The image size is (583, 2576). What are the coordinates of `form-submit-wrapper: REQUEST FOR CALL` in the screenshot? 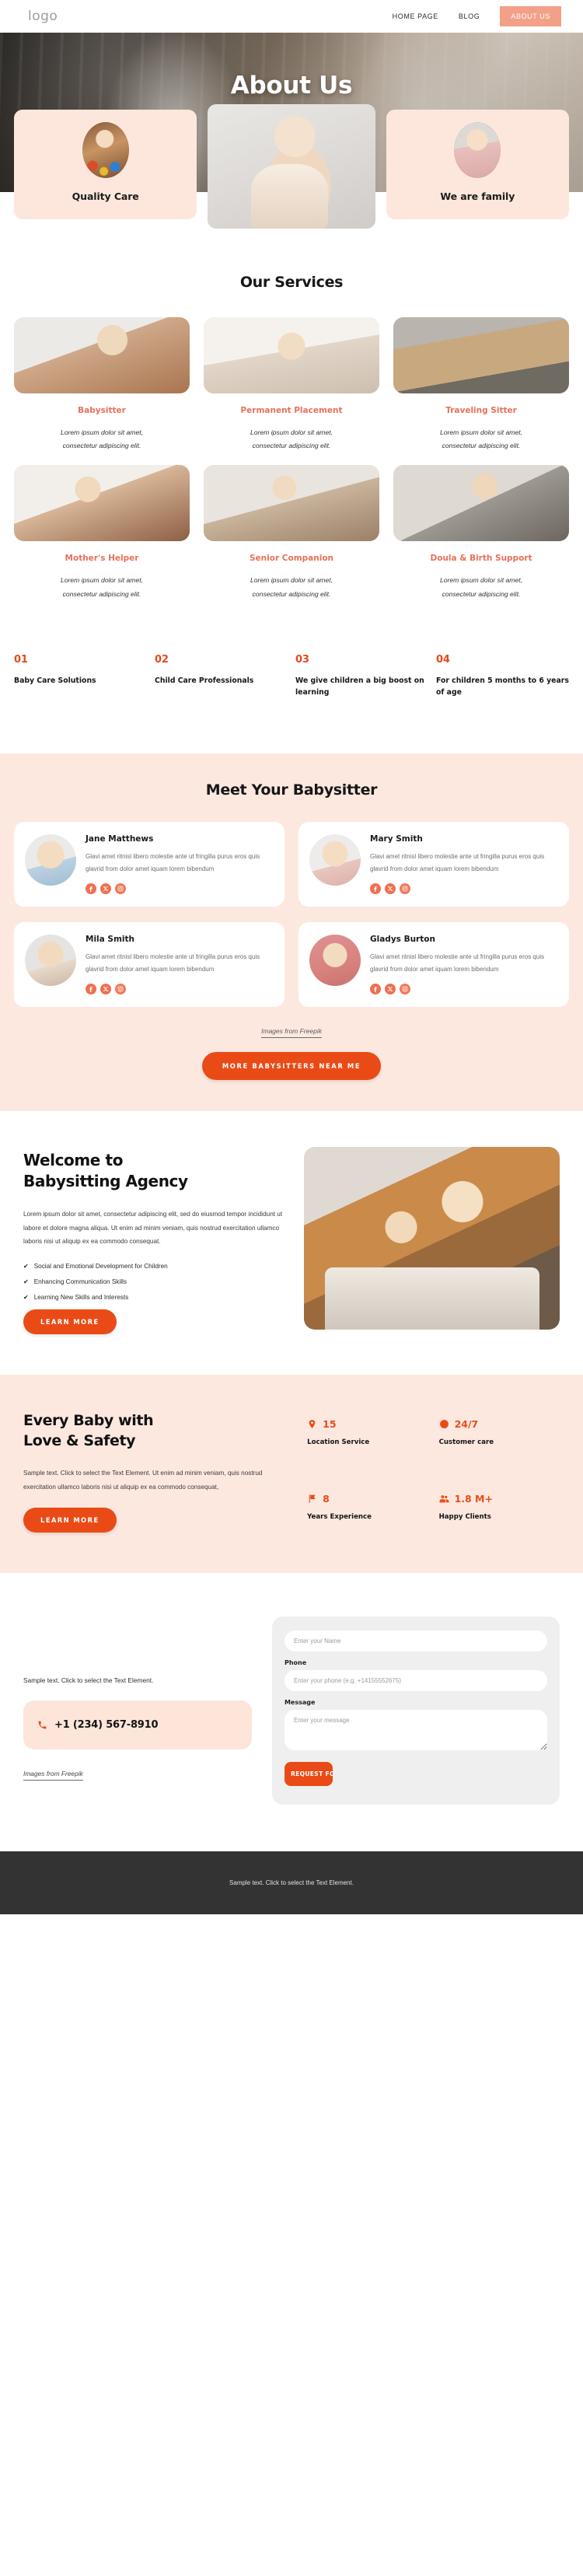 It's located at (415, 1774).